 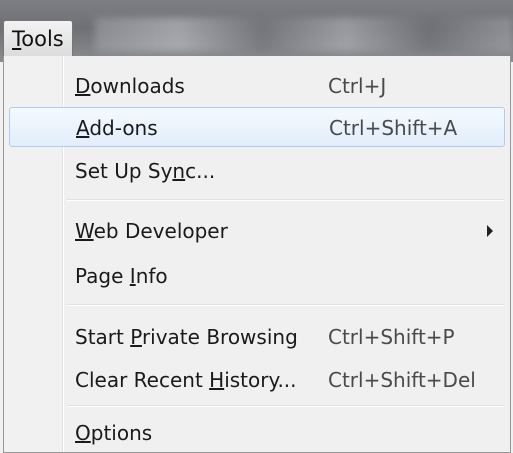 I want to click on menu-item-web-developer: Web Developer, so click(x=257, y=231).